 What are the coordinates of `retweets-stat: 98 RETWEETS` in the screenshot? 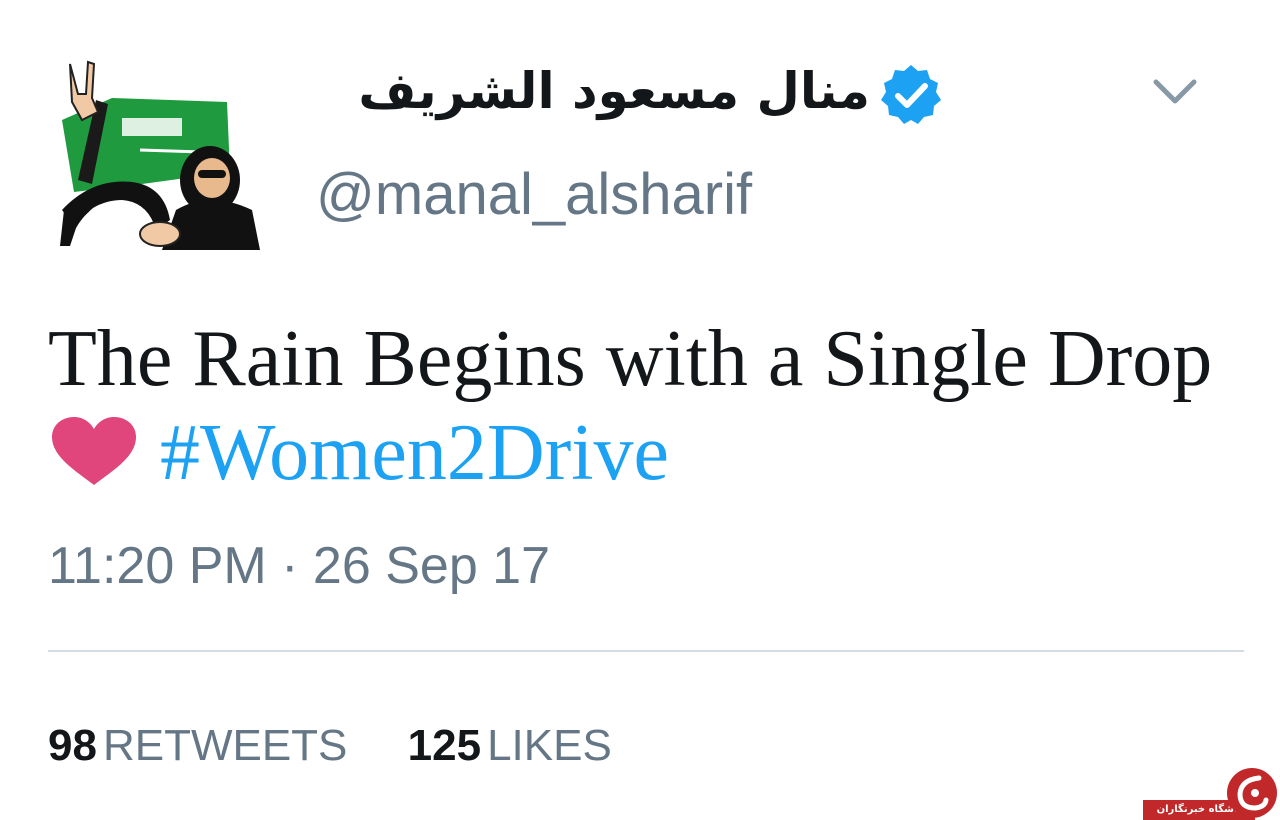 It's located at (197, 746).